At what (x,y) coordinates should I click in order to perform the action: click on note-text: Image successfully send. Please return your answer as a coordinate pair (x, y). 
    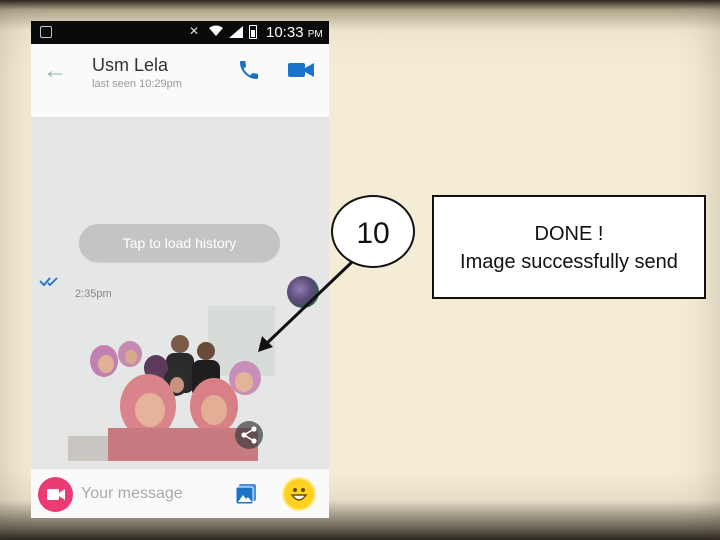
    Looking at the image, I should click on (569, 262).